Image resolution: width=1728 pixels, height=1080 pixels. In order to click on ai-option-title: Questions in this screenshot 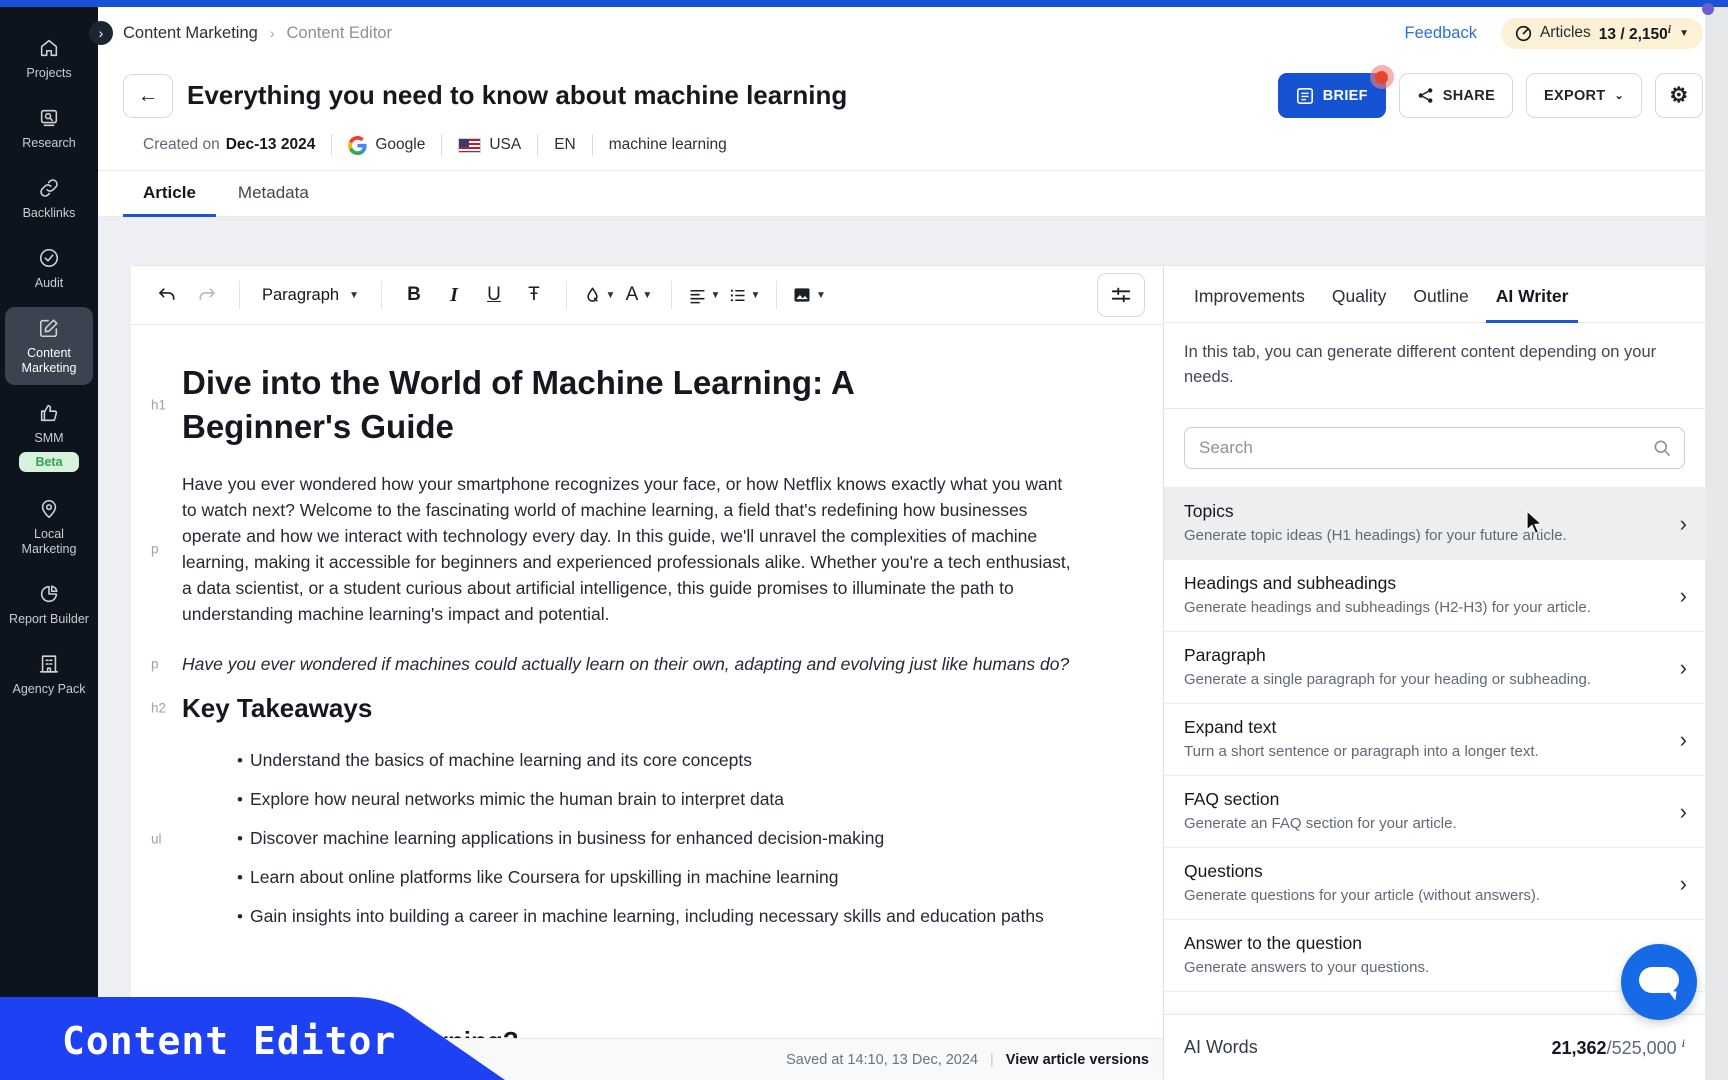, I will do `click(1223, 871)`.